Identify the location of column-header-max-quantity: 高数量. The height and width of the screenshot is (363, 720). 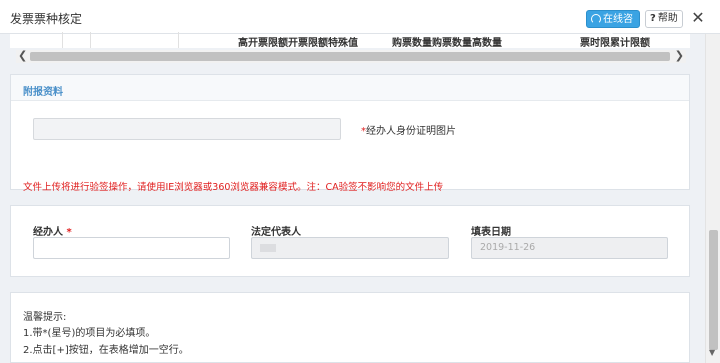
(487, 43).